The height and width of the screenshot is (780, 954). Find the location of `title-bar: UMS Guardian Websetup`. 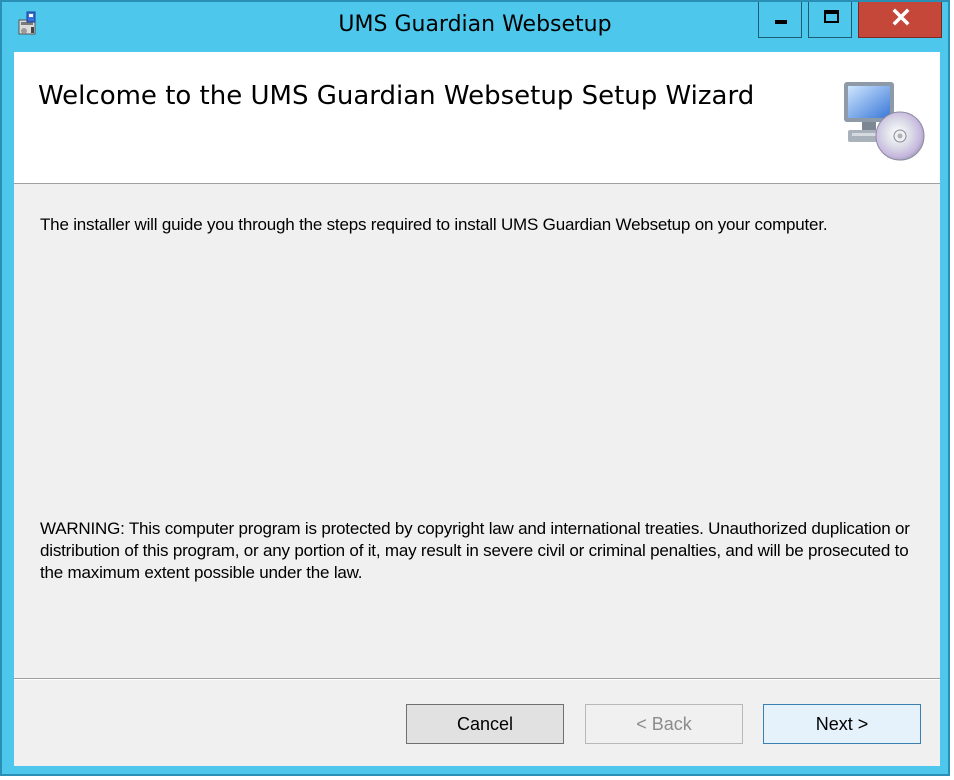

title-bar: UMS Guardian Websetup is located at coordinates (475, 27).